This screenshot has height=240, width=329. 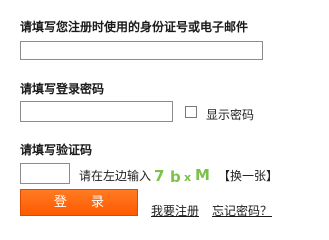 I want to click on captcha-label: 请填写验证码, so click(x=56, y=150).